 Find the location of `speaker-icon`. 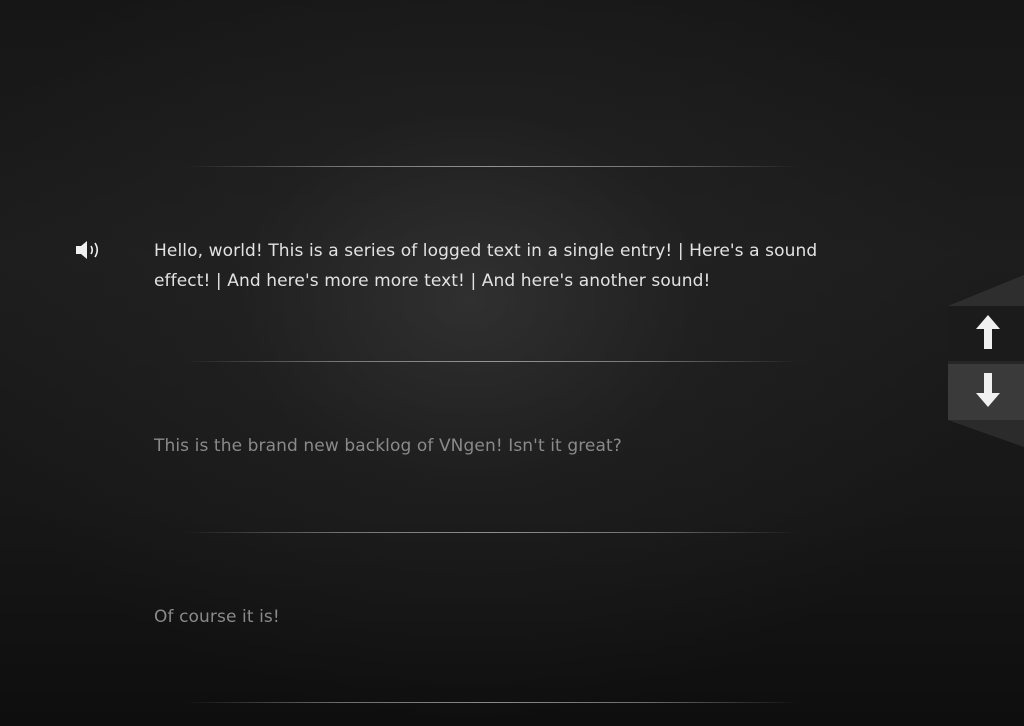

speaker-icon is located at coordinates (89, 250).